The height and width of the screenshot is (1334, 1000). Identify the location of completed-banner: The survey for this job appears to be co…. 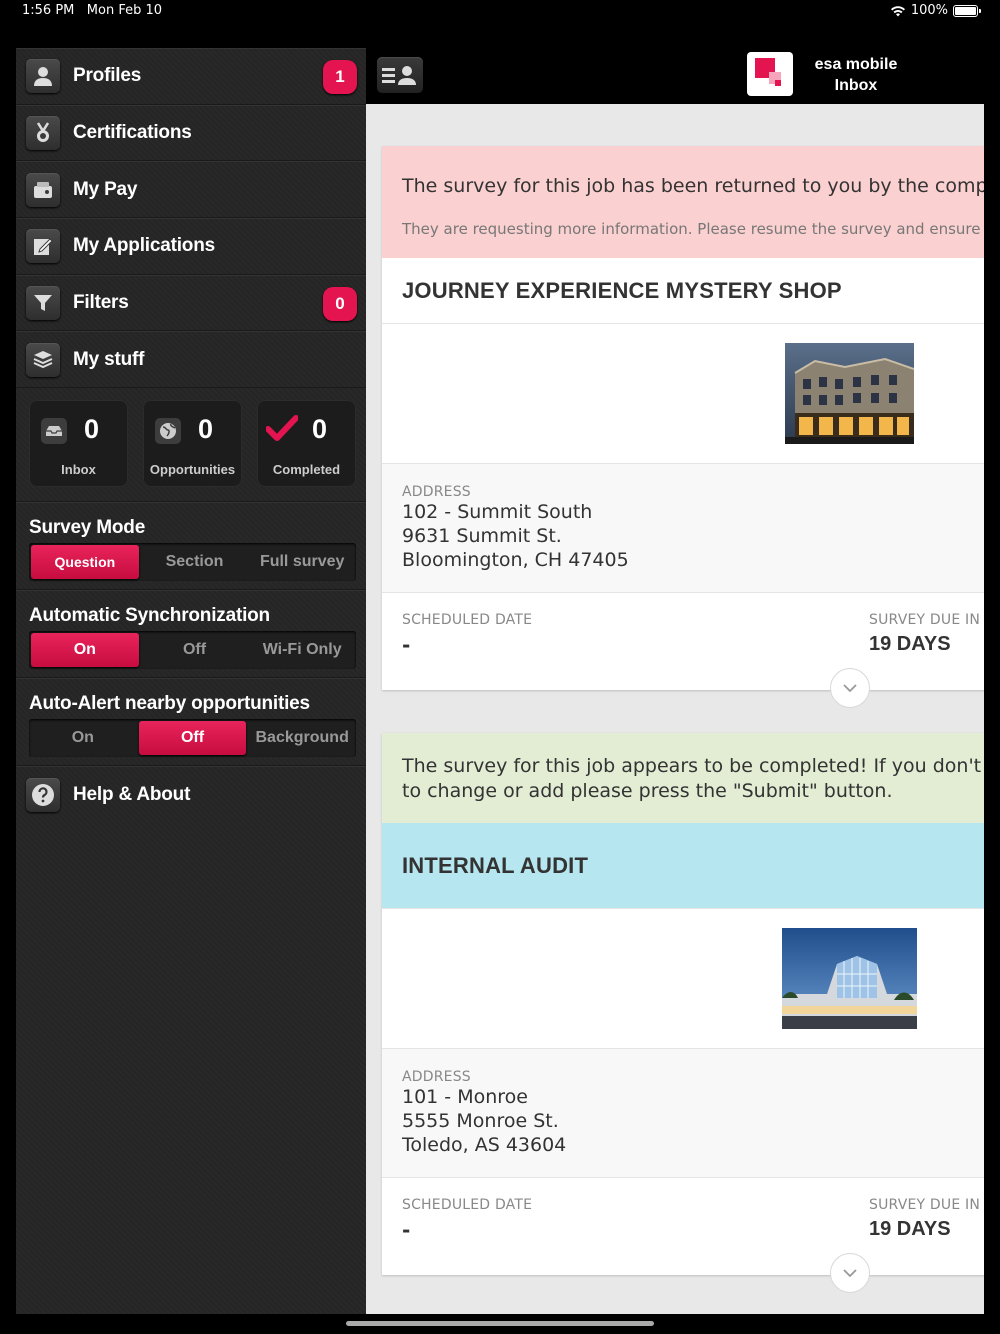
(683, 778).